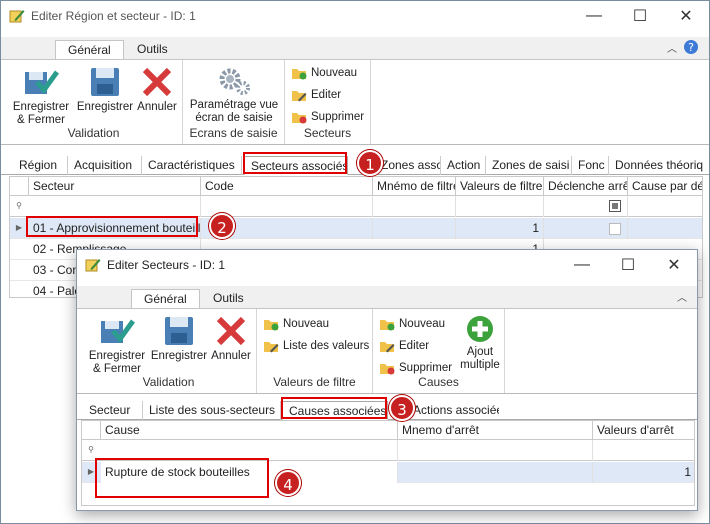 The height and width of the screenshot is (524, 710). What do you see at coordinates (192, 165) in the screenshot?
I see `tab-caracteristiques: Caractéristiques` at bounding box center [192, 165].